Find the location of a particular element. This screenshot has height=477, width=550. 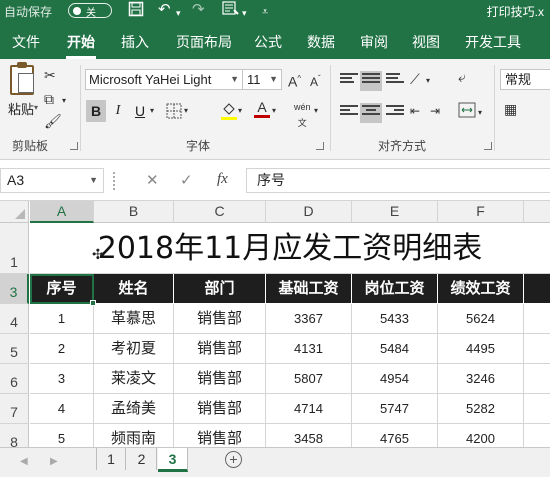

table-cell: 4954 is located at coordinates (395, 379).